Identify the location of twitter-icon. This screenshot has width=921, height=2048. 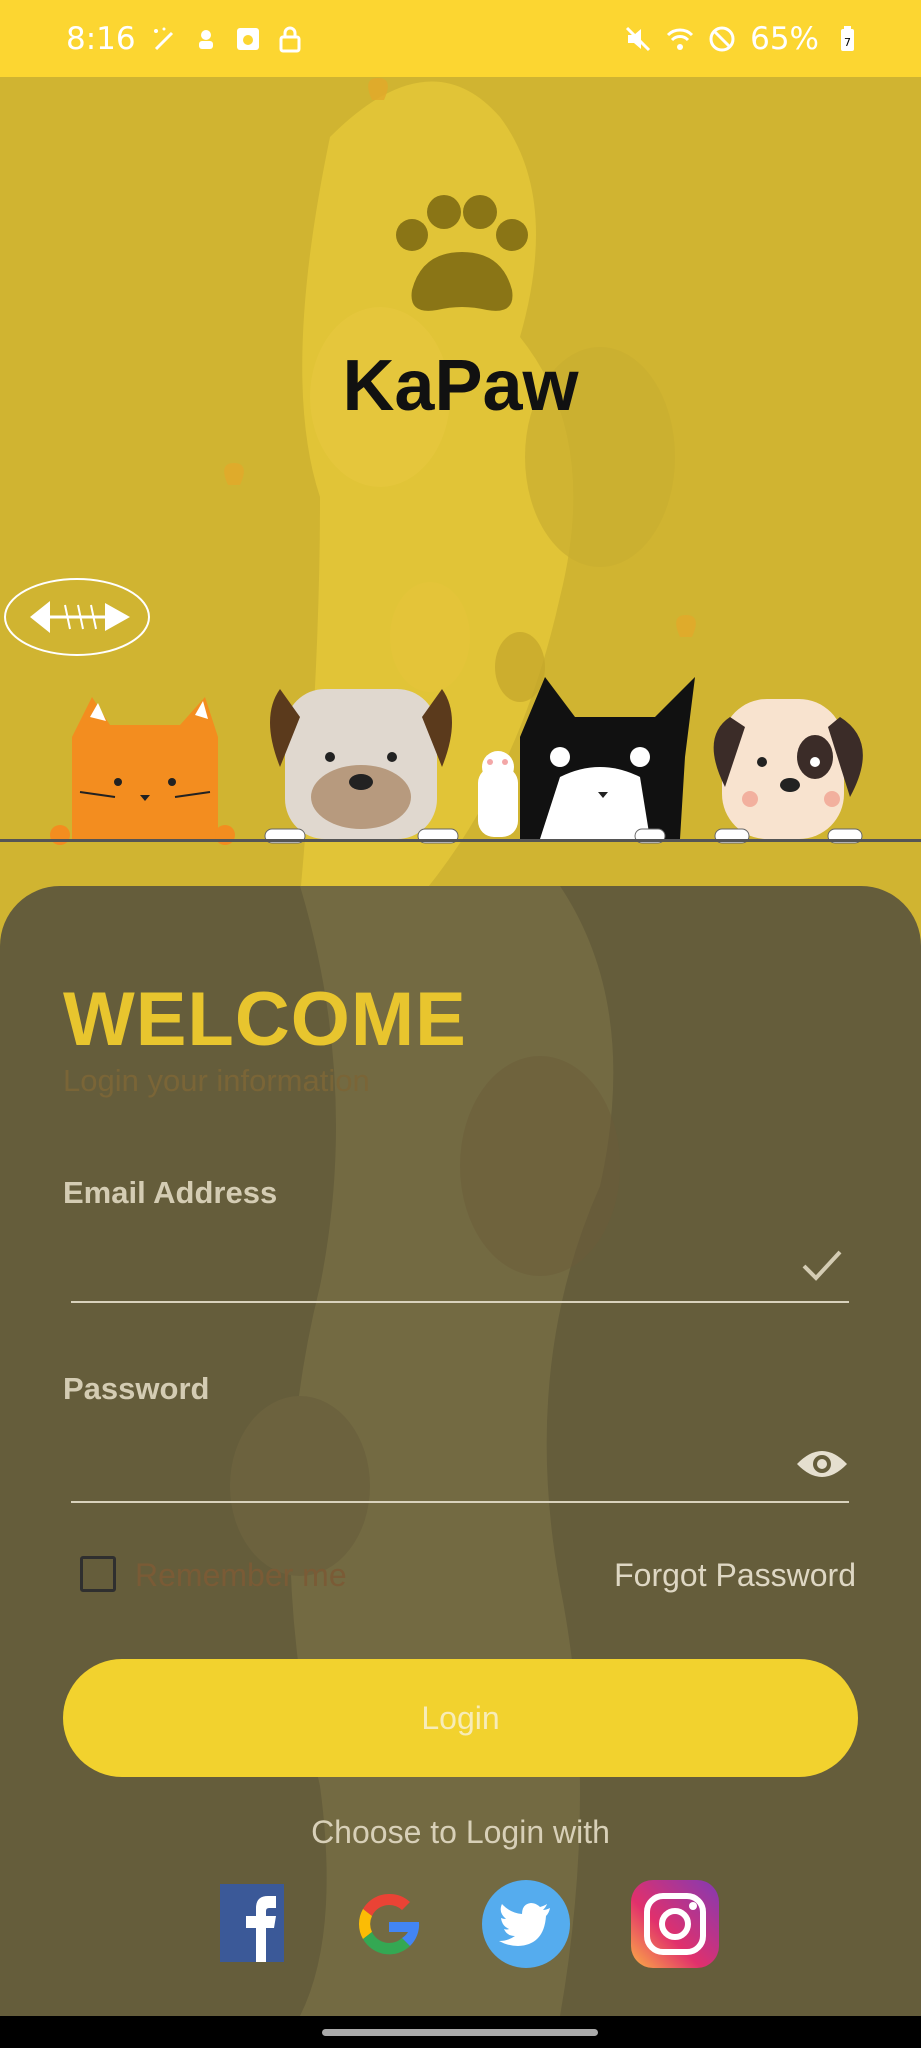
(526, 1924).